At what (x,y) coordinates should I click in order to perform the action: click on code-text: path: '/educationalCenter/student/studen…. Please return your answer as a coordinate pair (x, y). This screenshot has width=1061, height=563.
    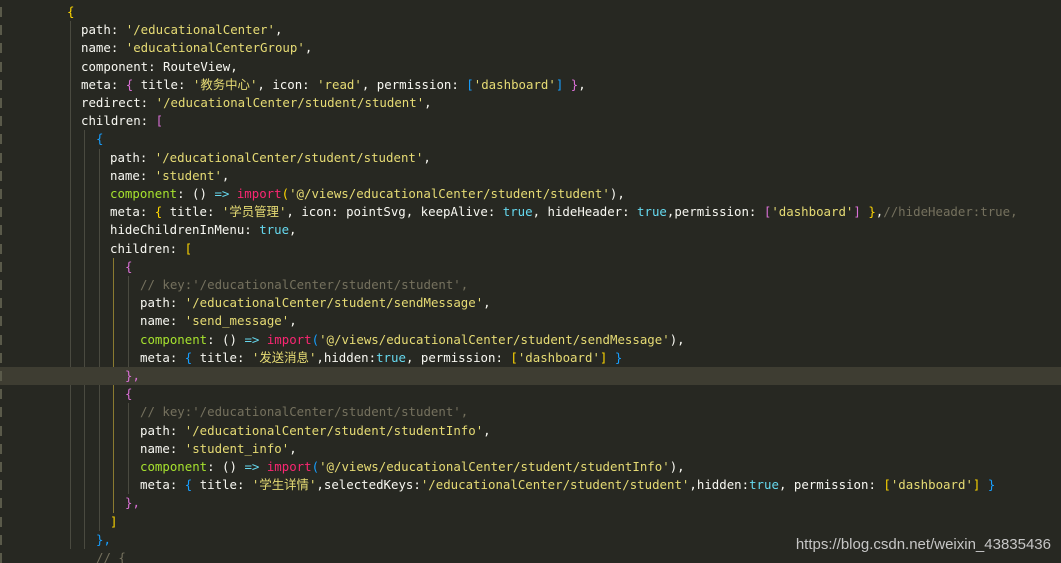
    Looking at the image, I should click on (270, 158).